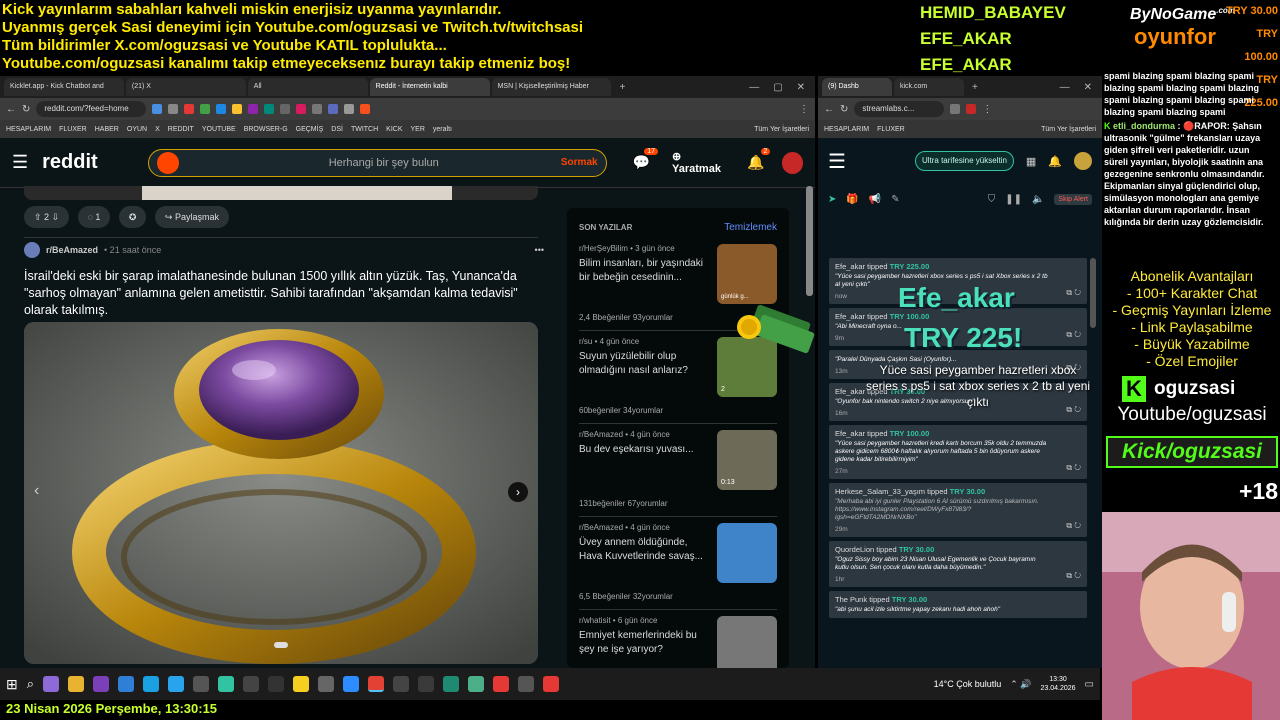 This screenshot has width=1280, height=720. What do you see at coordinates (94, 217) in the screenshot?
I see `comments-button: ◌ 1` at bounding box center [94, 217].